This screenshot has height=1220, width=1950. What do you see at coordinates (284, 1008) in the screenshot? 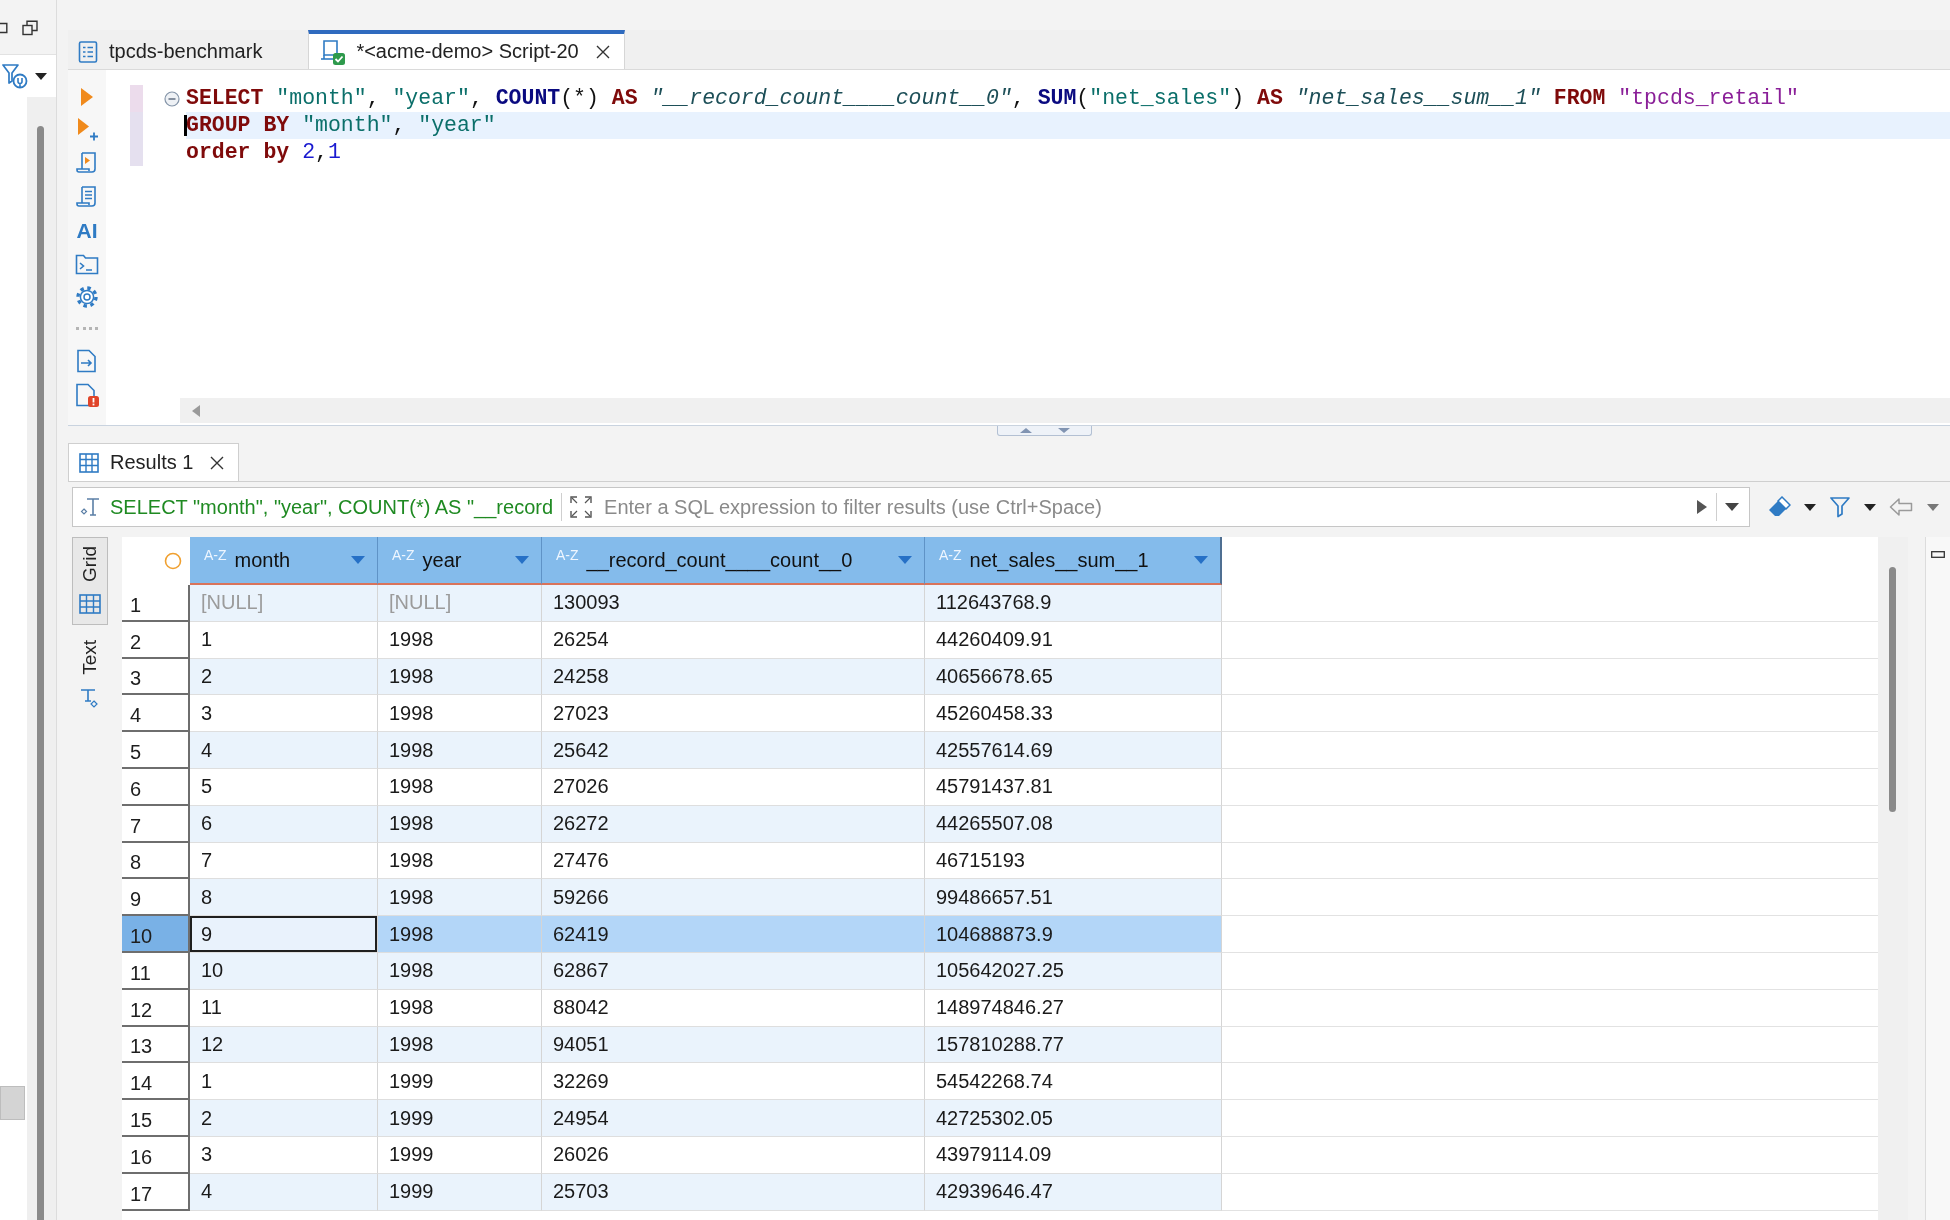
I see `table-cell: 11` at bounding box center [284, 1008].